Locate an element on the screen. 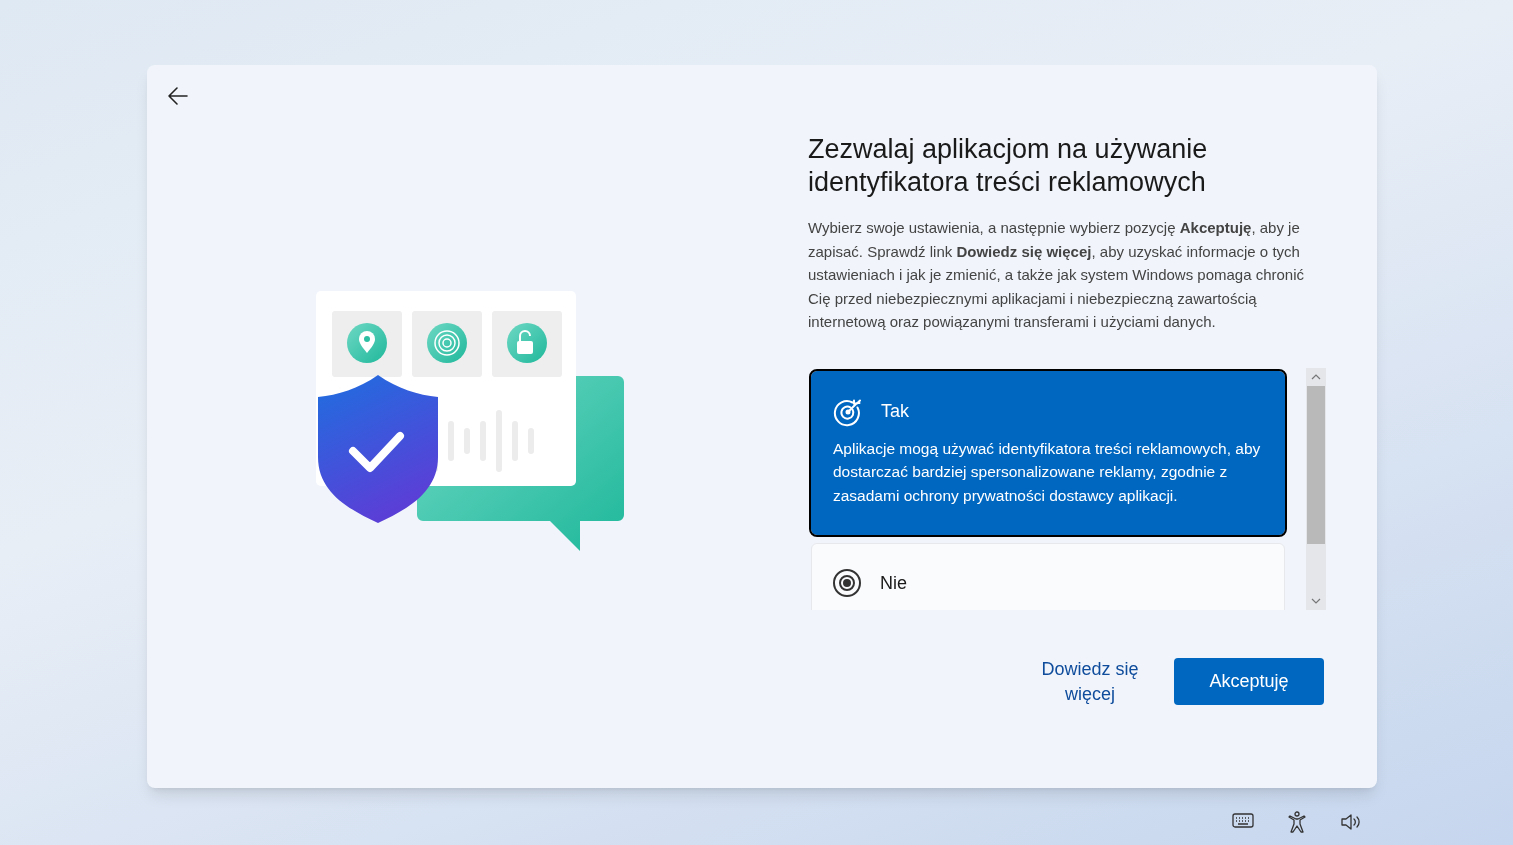 The height and width of the screenshot is (845, 1513). page-title: Zezwalaj aplikacjom na używanie identyfikatora treści reklamowych is located at coordinates (1008, 166).